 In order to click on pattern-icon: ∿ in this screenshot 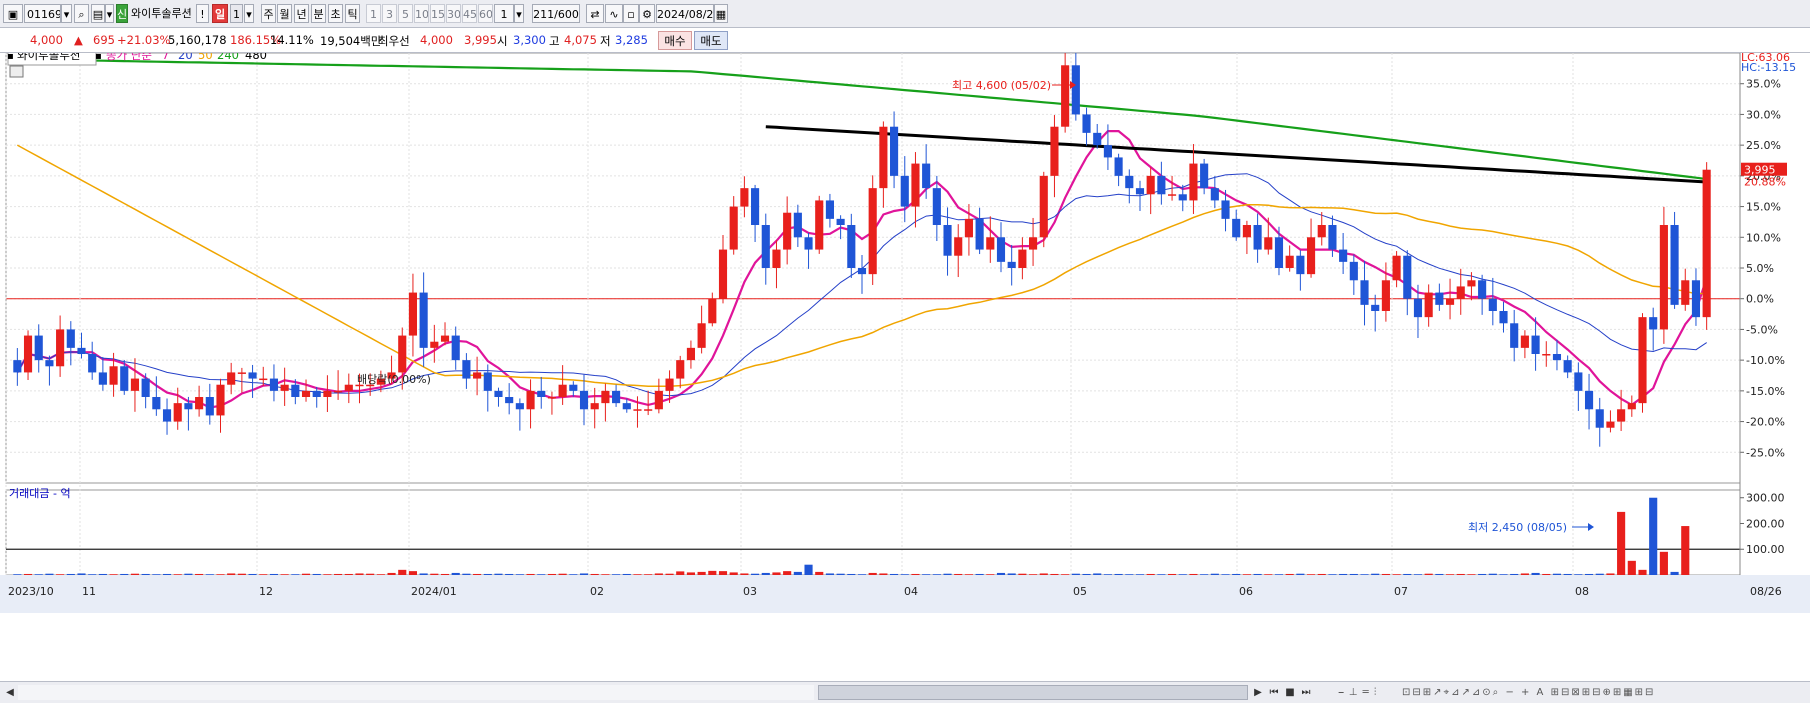, I will do `click(614, 13)`.